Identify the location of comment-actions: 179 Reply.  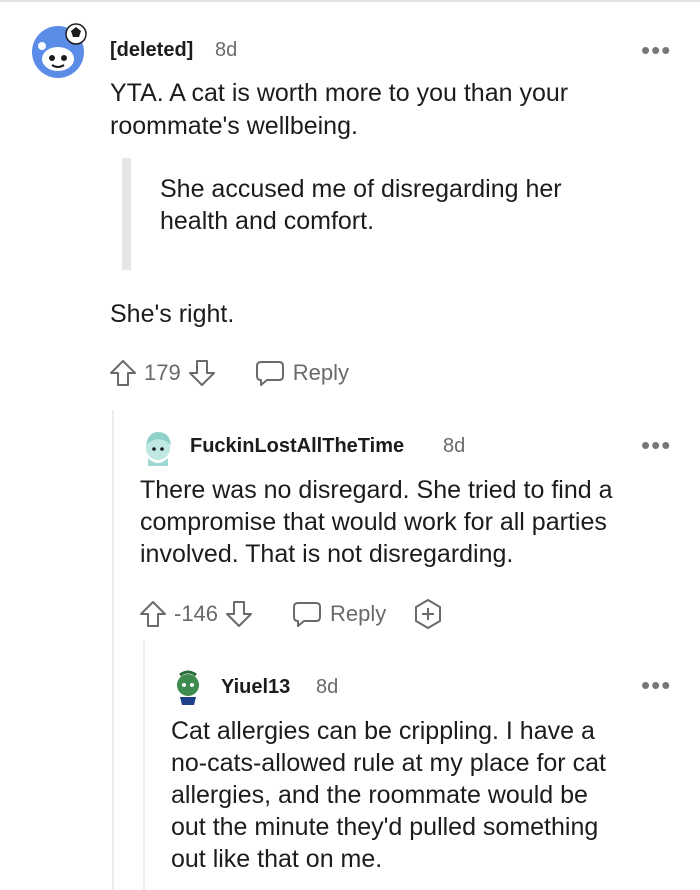
(228, 373).